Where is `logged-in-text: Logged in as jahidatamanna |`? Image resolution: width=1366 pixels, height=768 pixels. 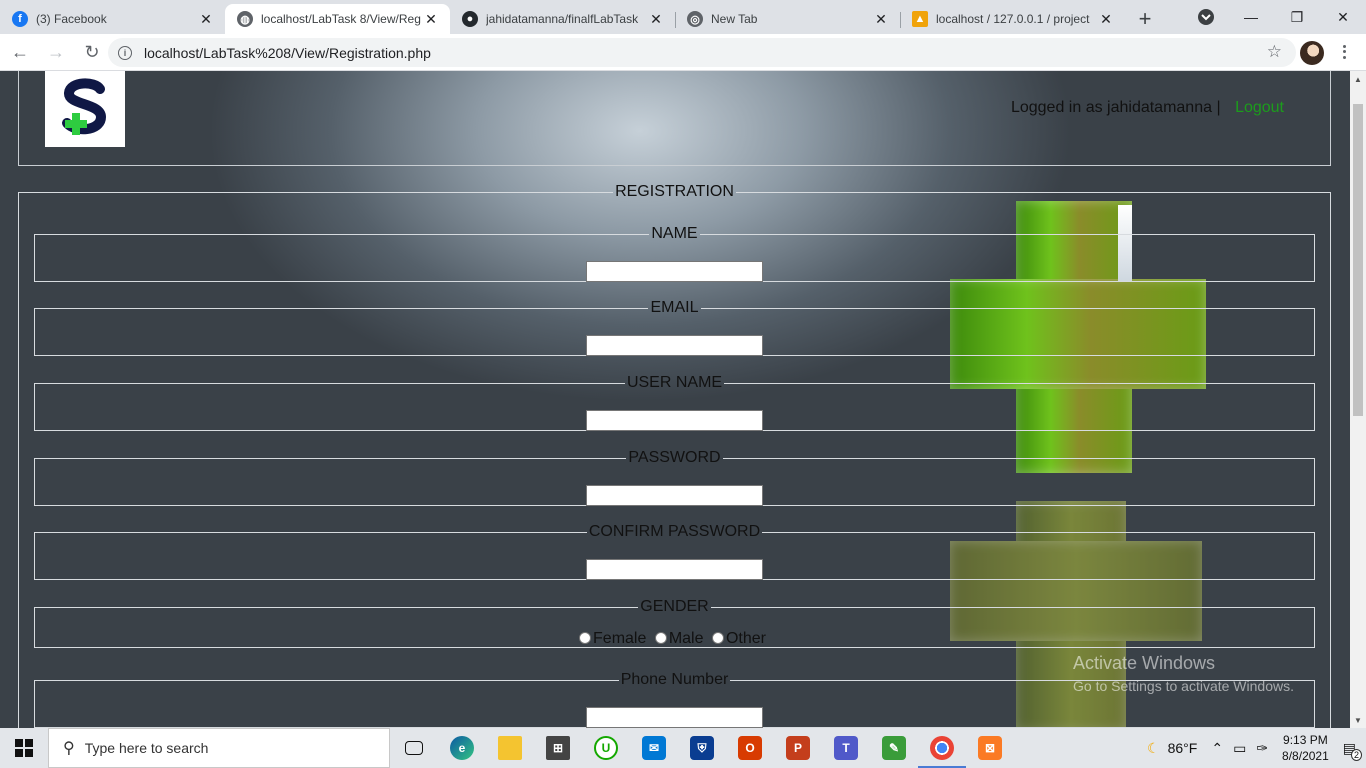 logged-in-text: Logged in as jahidatamanna | is located at coordinates (1115, 107).